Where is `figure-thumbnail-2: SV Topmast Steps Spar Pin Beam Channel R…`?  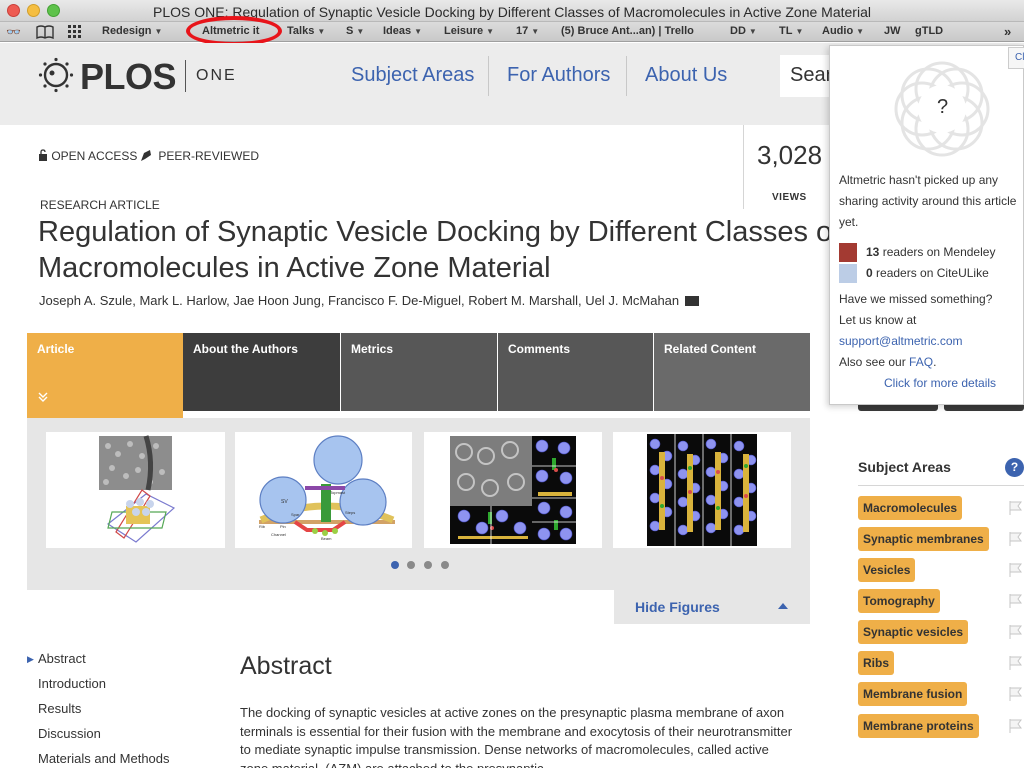
figure-thumbnail-2: SV Topmast Steps Spar Pin Beam Channel R… is located at coordinates (323, 490).